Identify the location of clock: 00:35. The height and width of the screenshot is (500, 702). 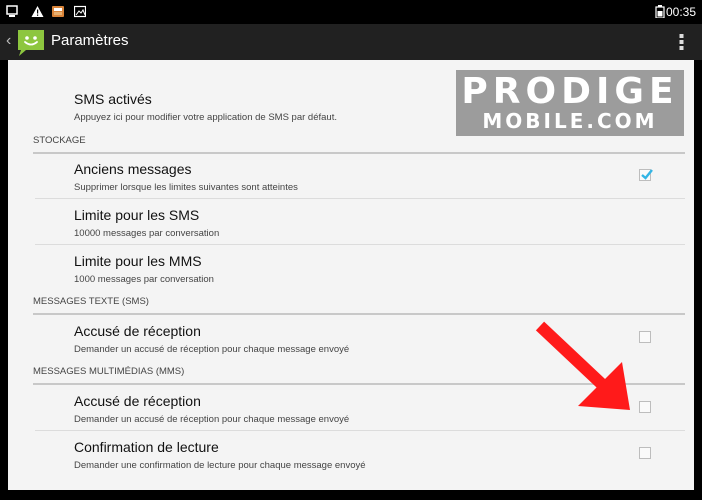
(680, 12).